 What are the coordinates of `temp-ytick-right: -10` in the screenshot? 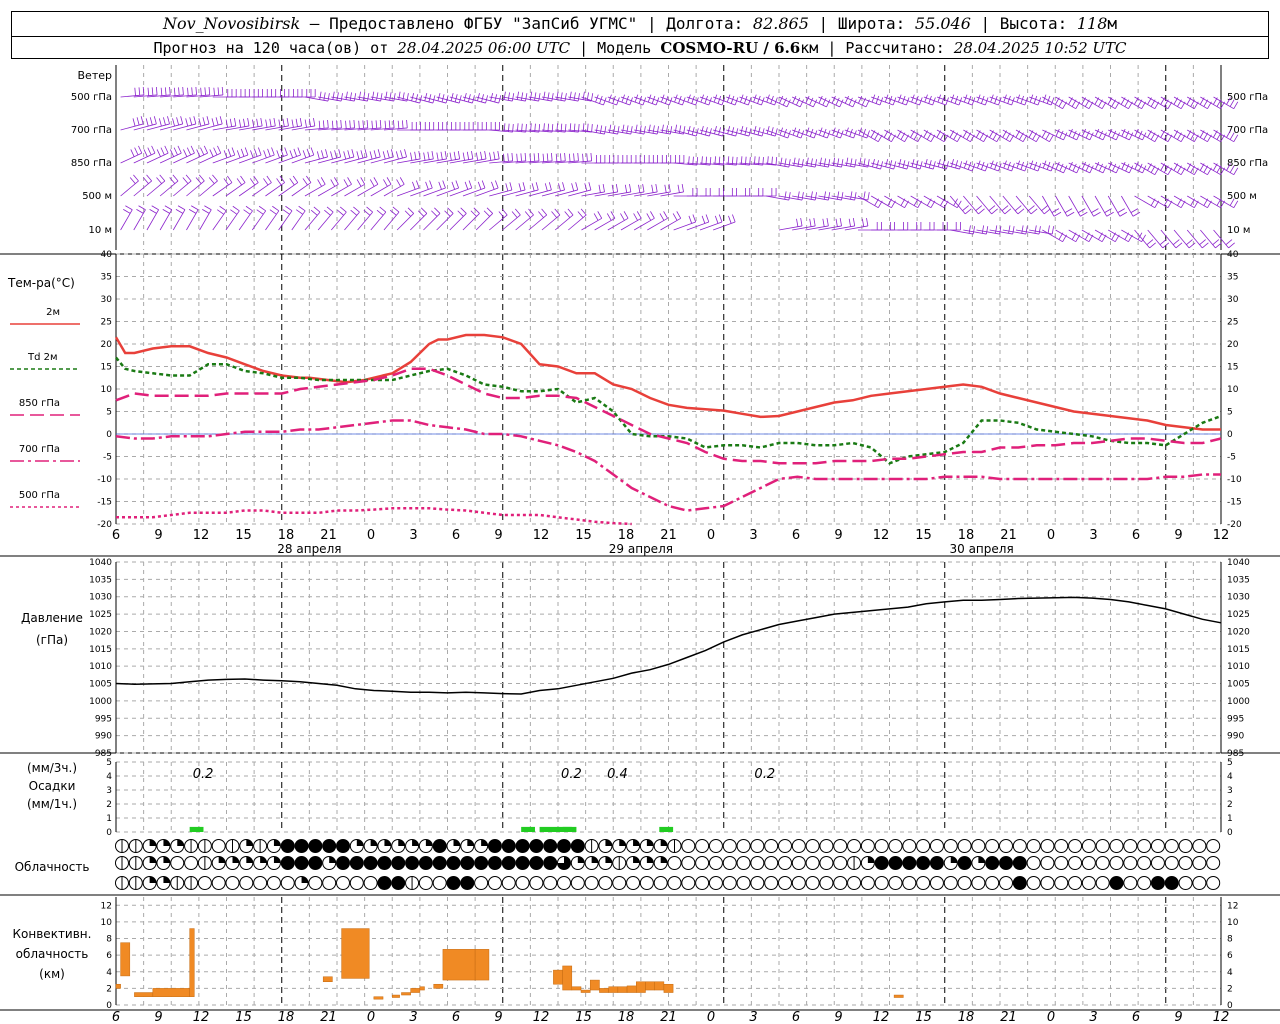 It's located at (1234, 480).